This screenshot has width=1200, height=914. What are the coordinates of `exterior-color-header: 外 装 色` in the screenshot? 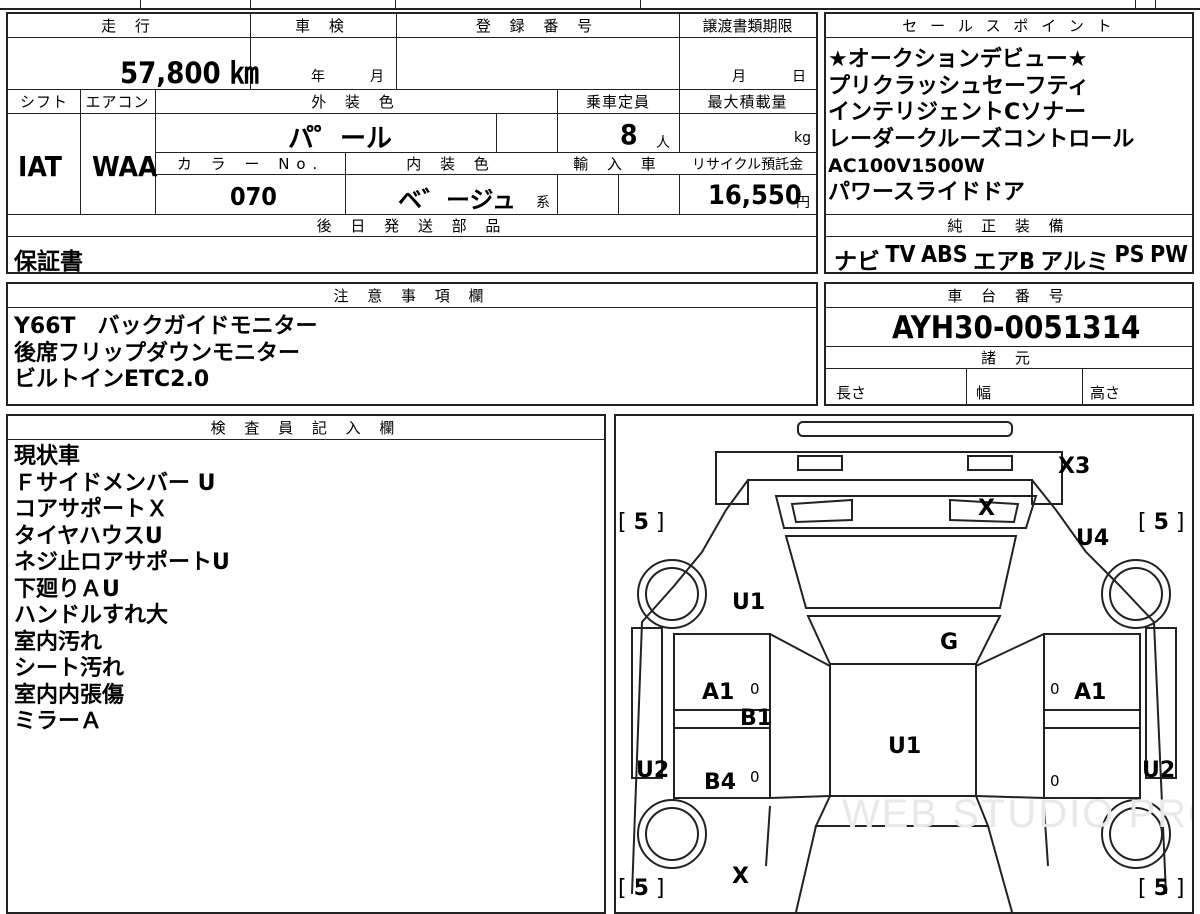 It's located at (356, 102).